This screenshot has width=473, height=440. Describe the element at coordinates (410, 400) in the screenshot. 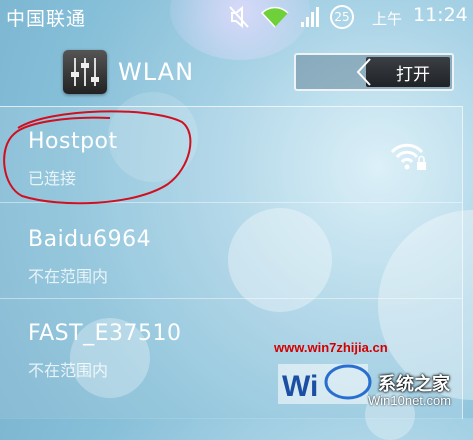

I see `watermark-site: Win10net.com` at that location.